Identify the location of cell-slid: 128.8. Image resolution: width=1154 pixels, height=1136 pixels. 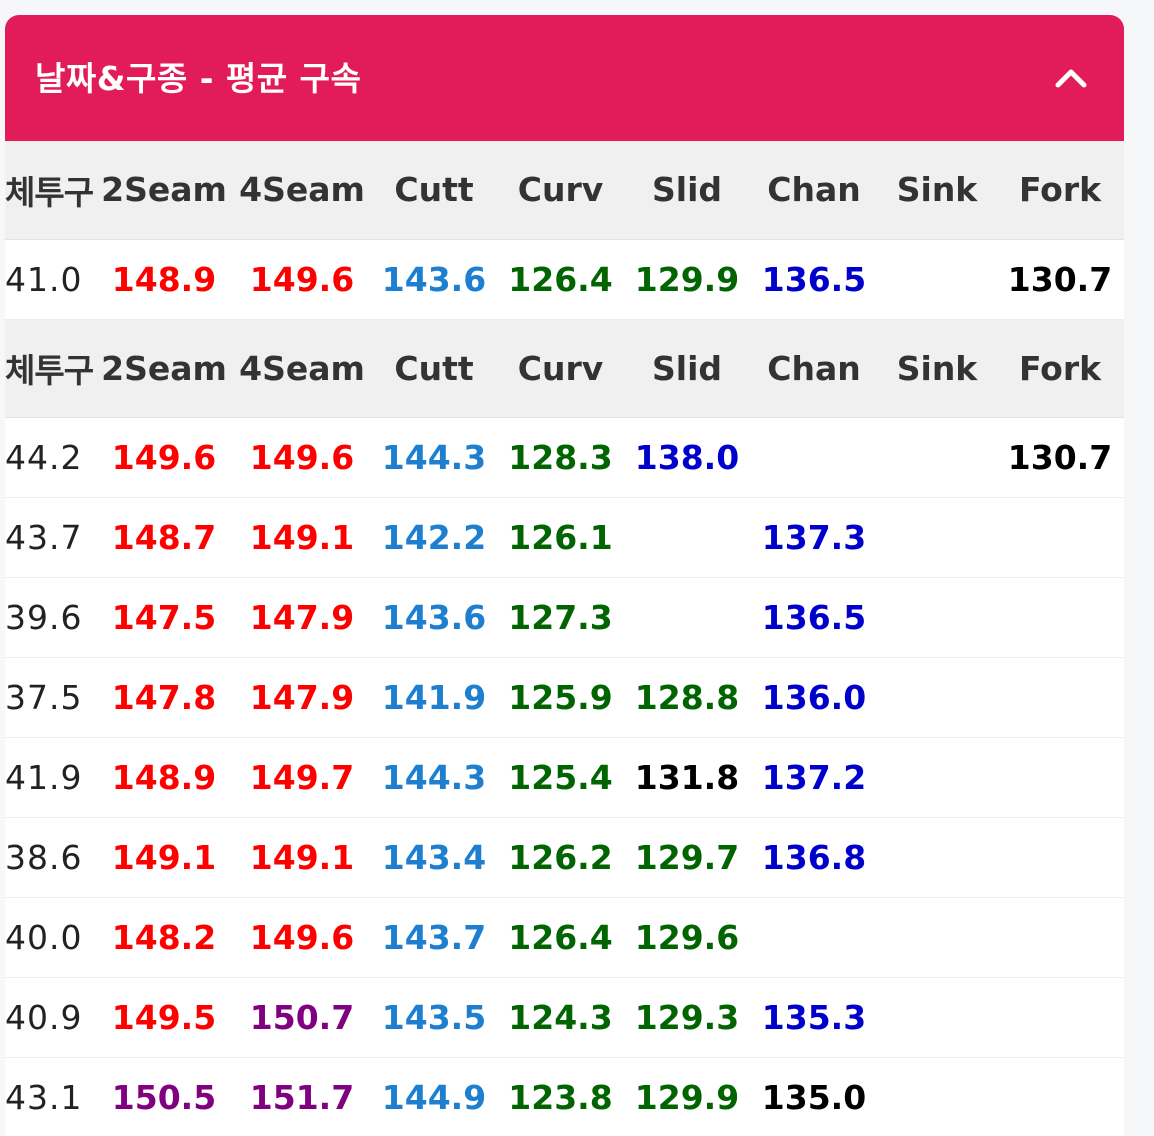
(687, 697).